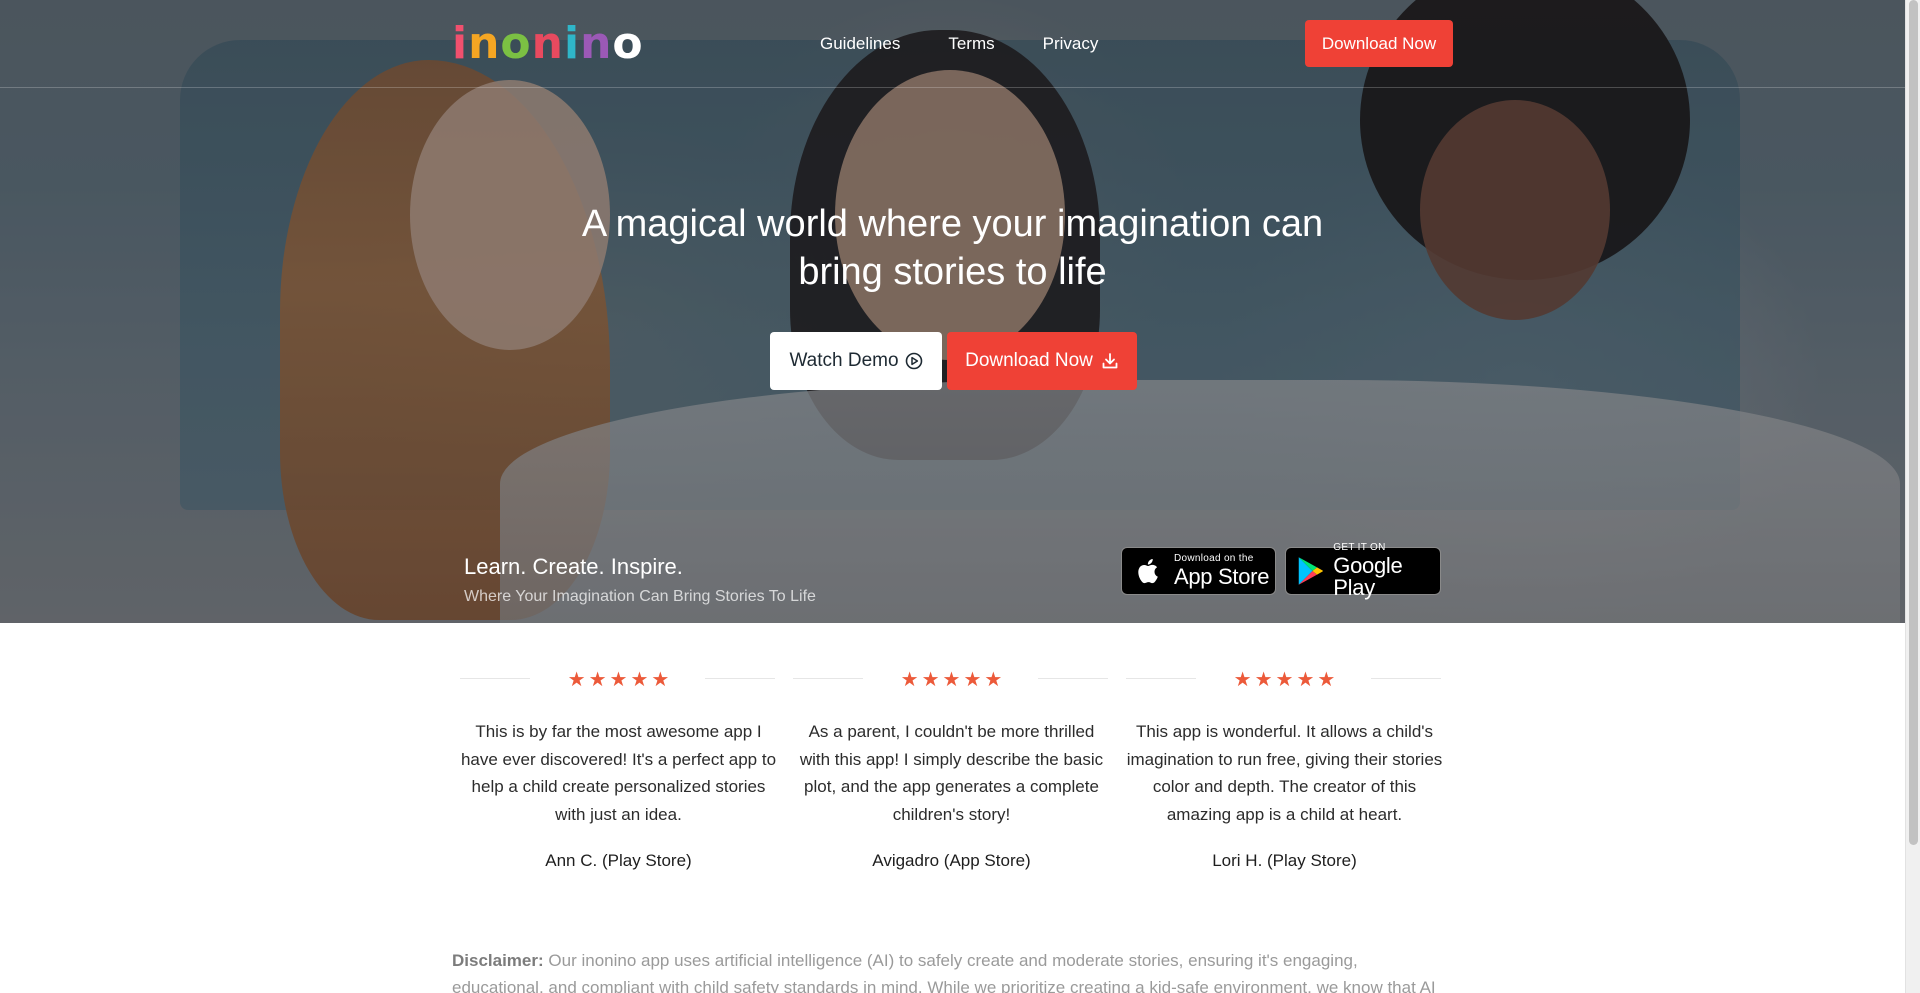 This screenshot has width=1920, height=993. Describe the element at coordinates (1110, 361) in the screenshot. I see `download-icon` at that location.